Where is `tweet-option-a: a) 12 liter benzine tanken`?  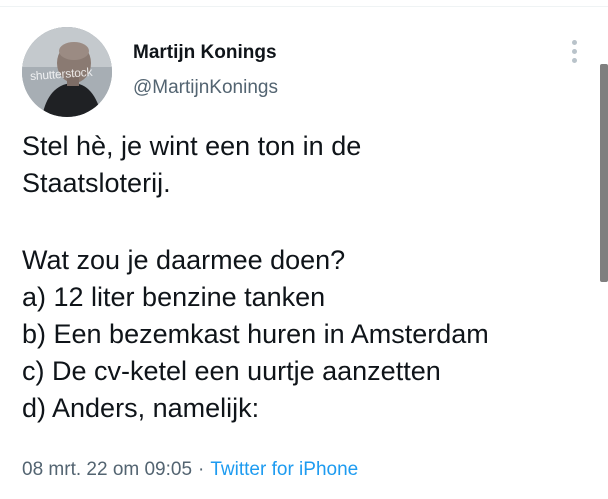 tweet-option-a: a) 12 liter benzine tanken is located at coordinates (174, 297).